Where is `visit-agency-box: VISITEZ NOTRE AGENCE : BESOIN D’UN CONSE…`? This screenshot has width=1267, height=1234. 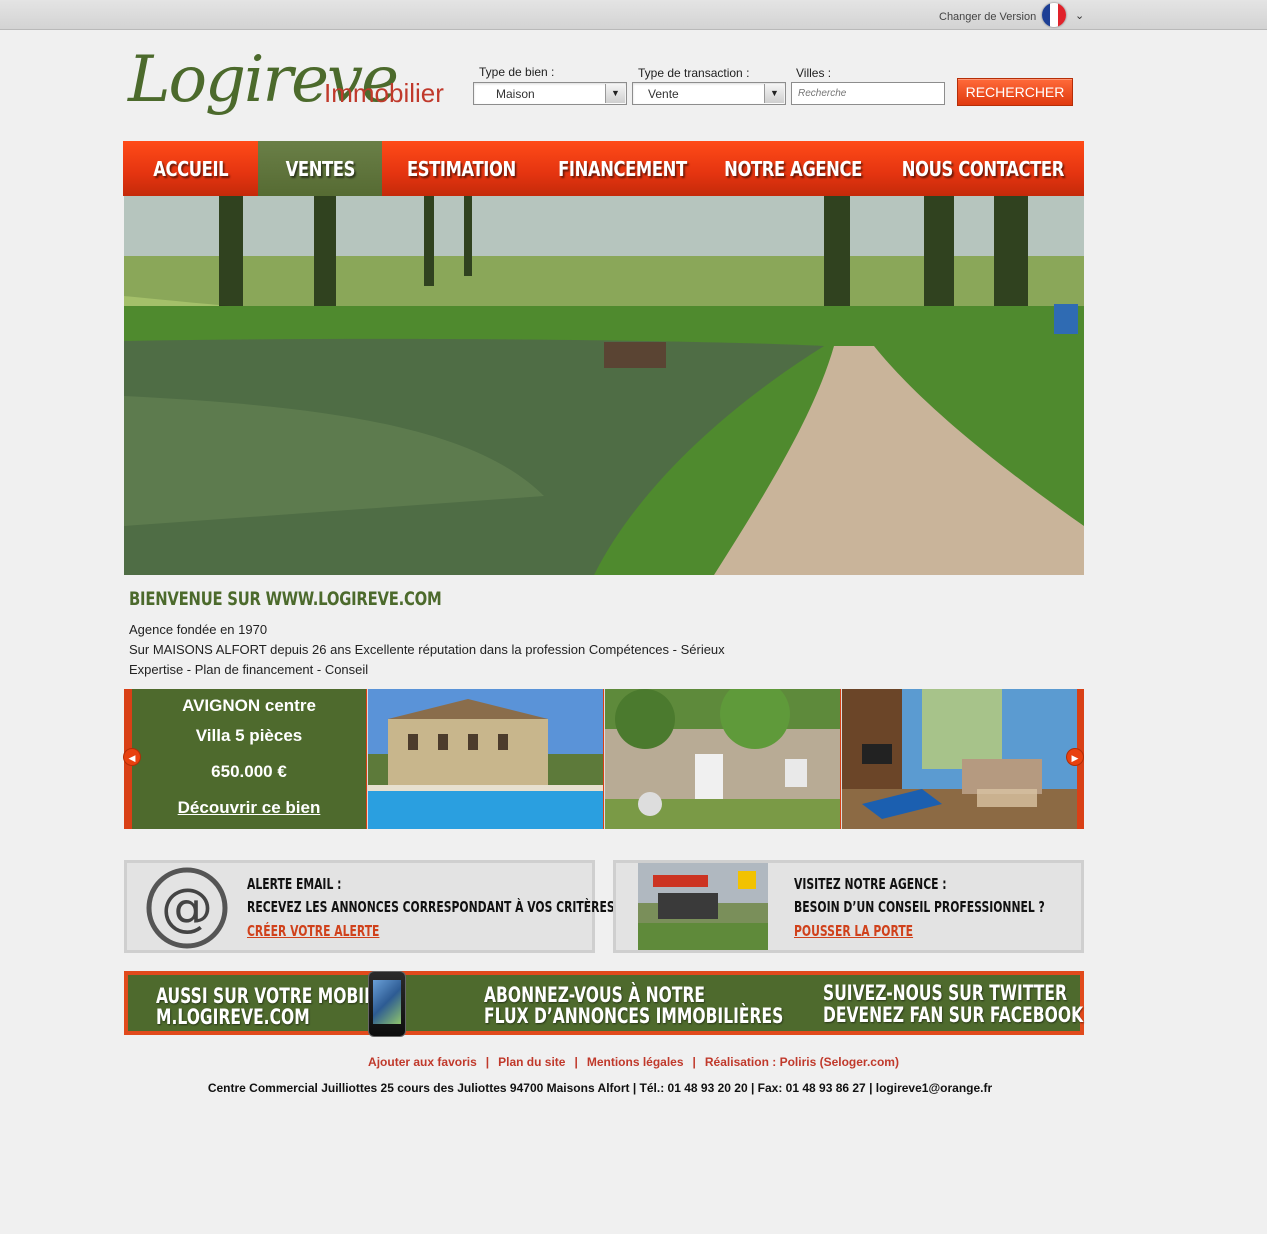
visit-agency-box: VISITEZ NOTRE AGENCE : BESOIN D’UN CONSE… is located at coordinates (848, 906).